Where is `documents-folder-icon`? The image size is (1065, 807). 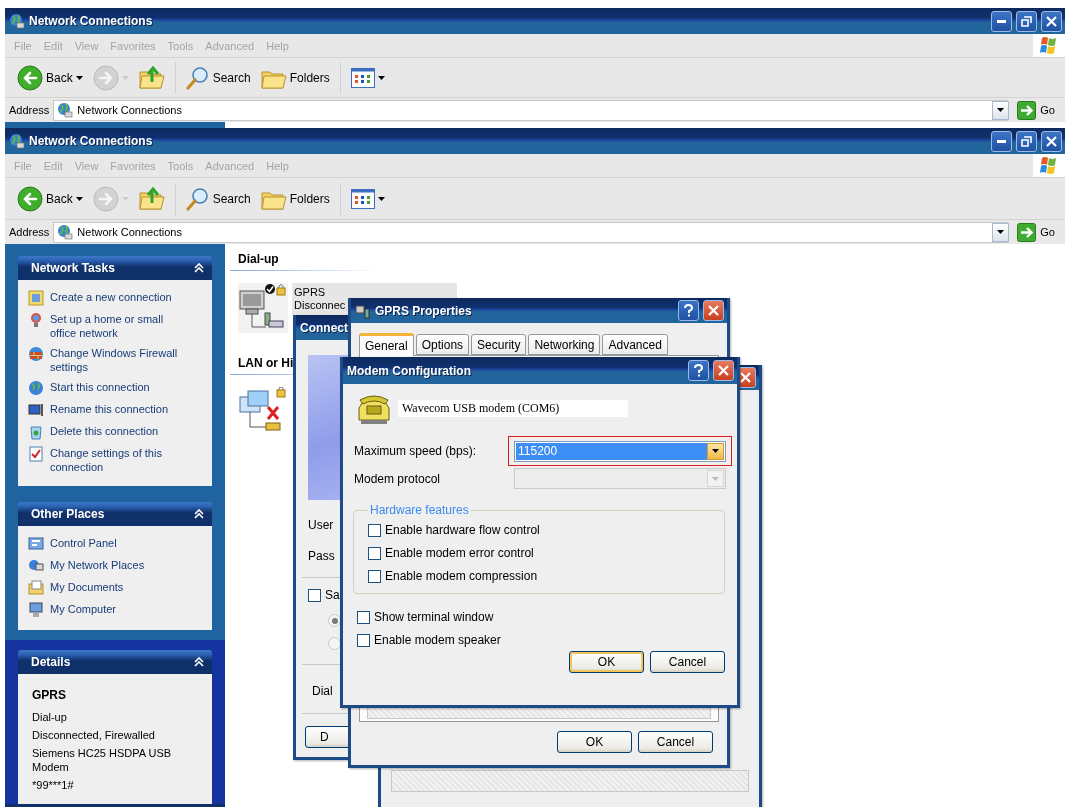
documents-folder-icon is located at coordinates (36, 588).